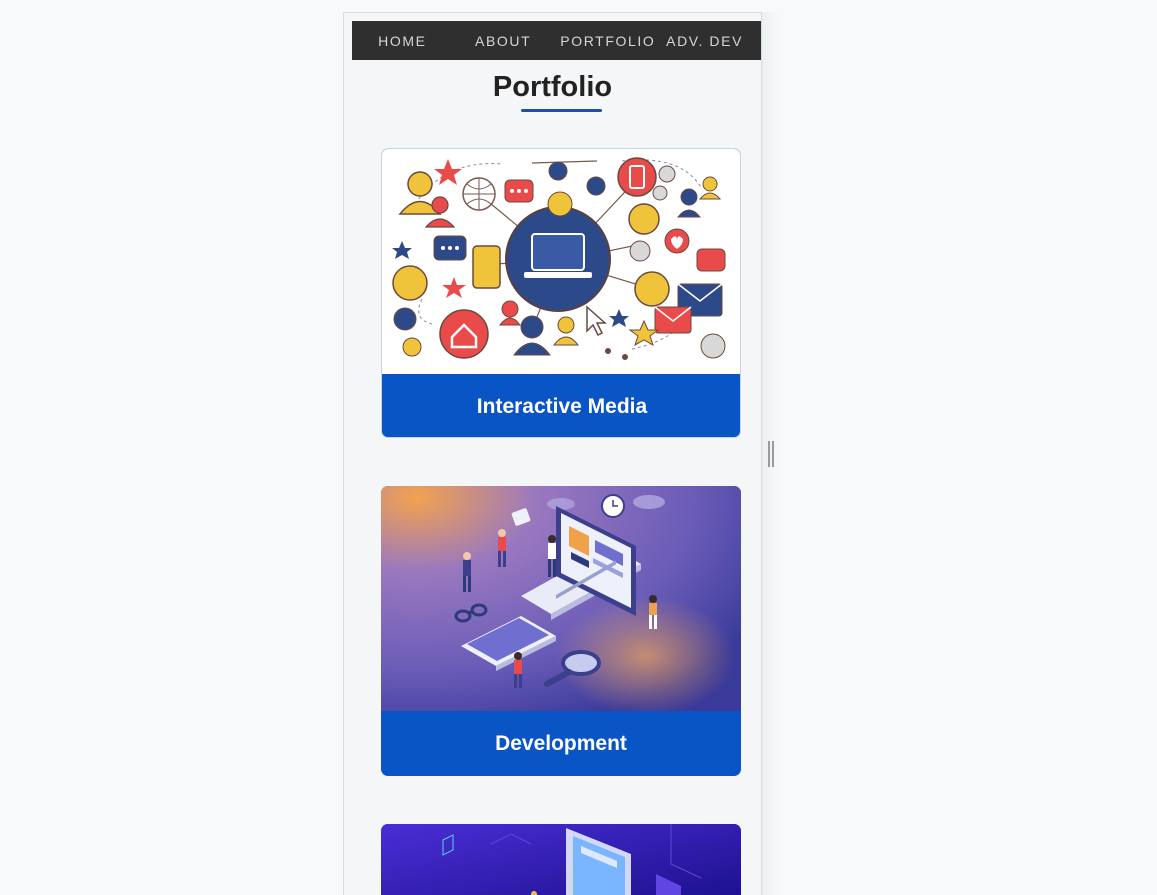 Image resolution: width=1157 pixels, height=895 pixels. I want to click on social-network-illustration, so click(561, 261).